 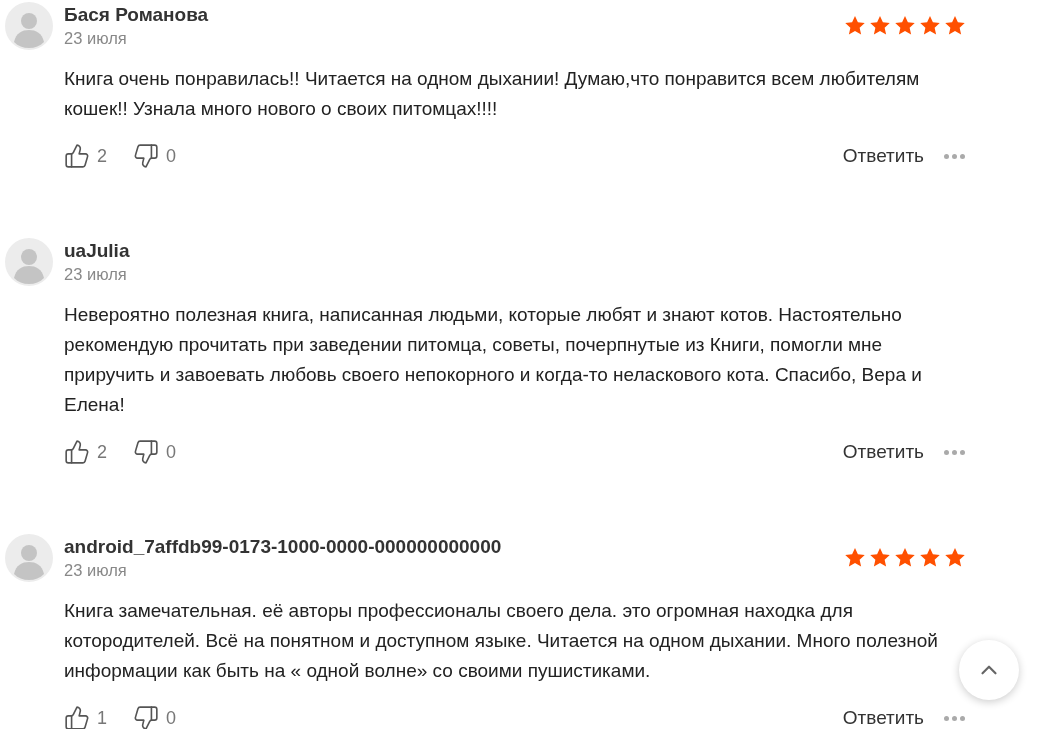 I want to click on author-name: android_7affdb99-0173-1000-0000-000000000000, so click(x=283, y=547).